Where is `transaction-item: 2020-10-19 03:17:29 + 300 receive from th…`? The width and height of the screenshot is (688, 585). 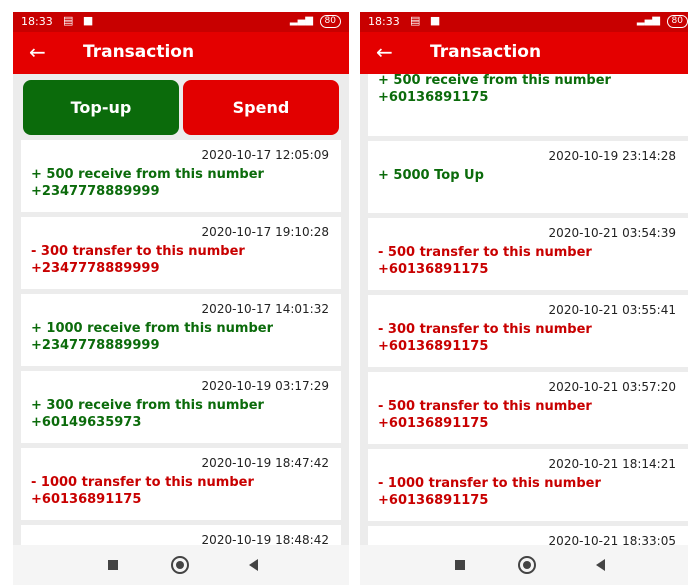
transaction-item: 2020-10-19 03:17:29 + 300 receive from th… is located at coordinates (181, 407).